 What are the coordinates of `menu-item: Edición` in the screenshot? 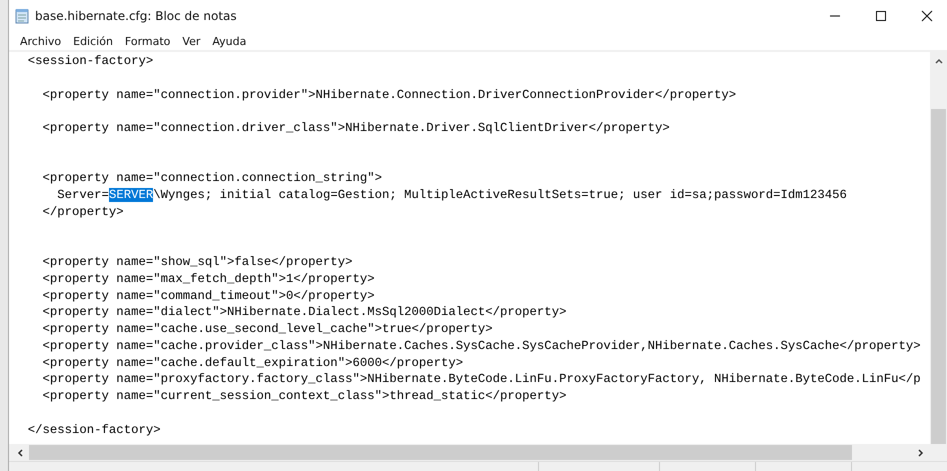 It's located at (93, 41).